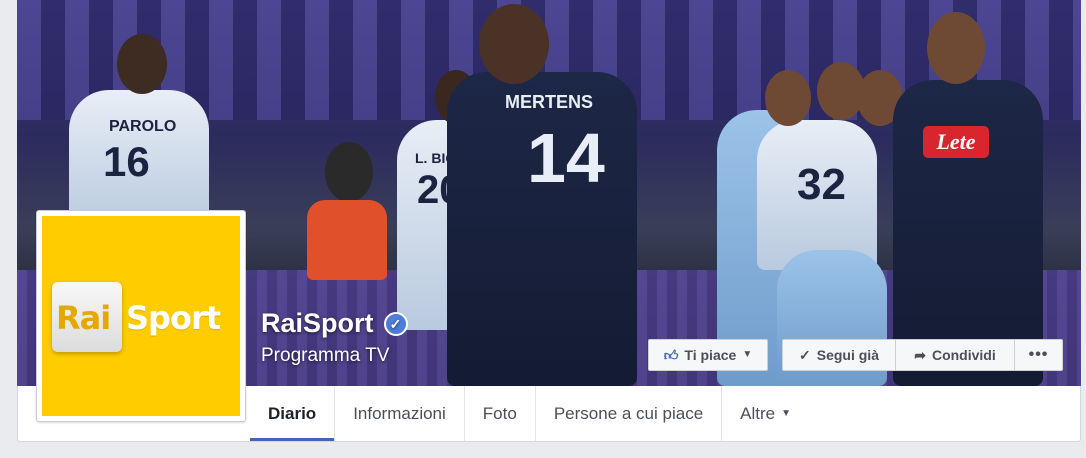 This screenshot has height=458, width=1086. What do you see at coordinates (83, 318) in the screenshot?
I see `logo-word-rai: Rai` at bounding box center [83, 318].